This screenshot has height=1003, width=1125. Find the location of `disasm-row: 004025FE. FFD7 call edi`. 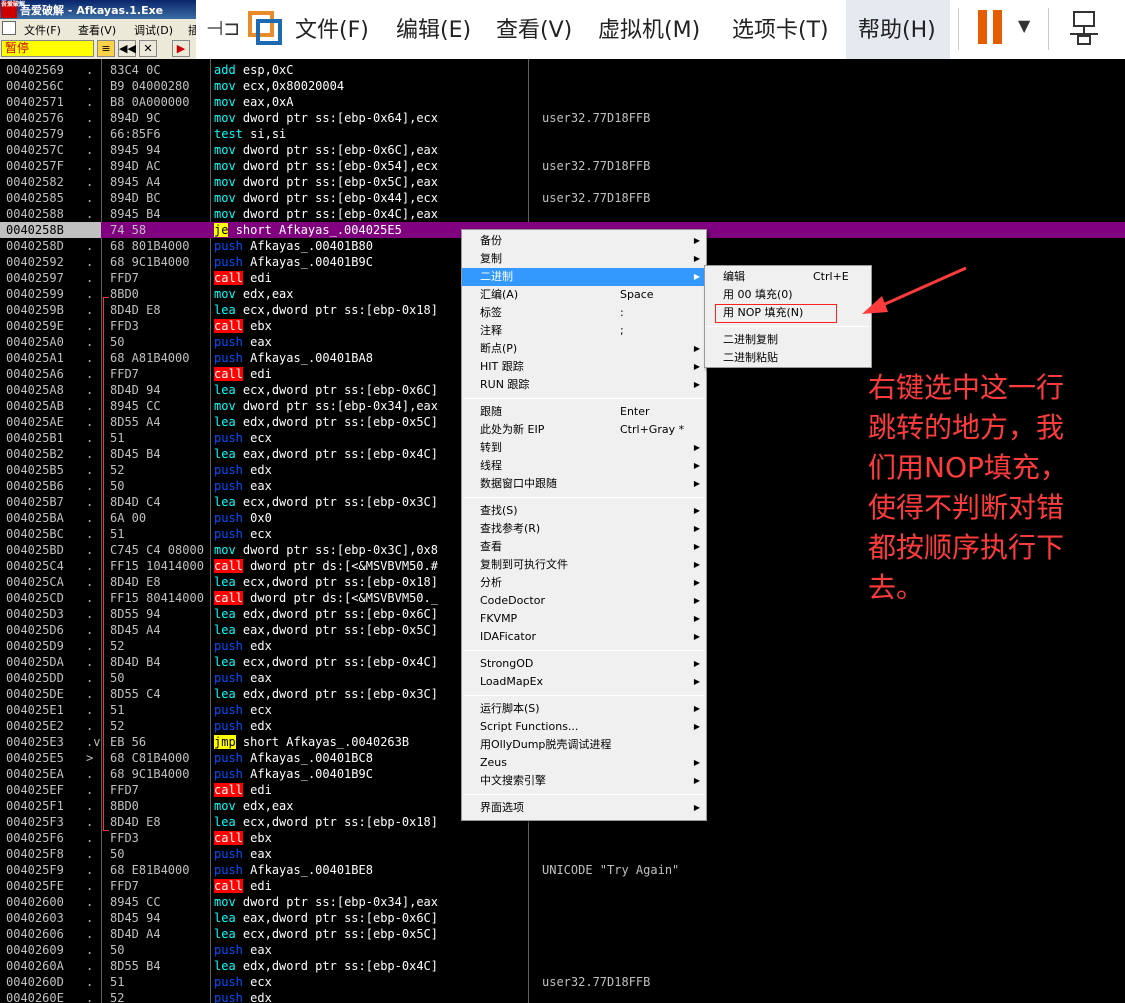

disasm-row: 004025FE. FFD7 call edi is located at coordinates (562, 886).